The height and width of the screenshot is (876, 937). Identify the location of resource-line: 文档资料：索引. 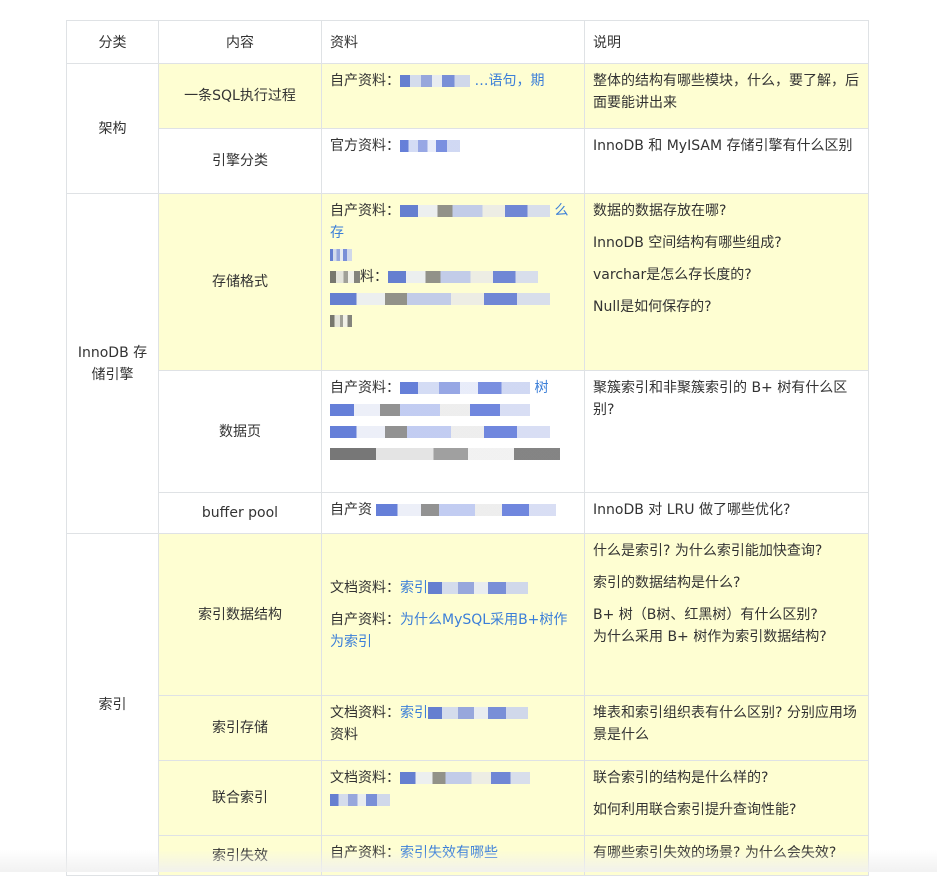
(453, 588).